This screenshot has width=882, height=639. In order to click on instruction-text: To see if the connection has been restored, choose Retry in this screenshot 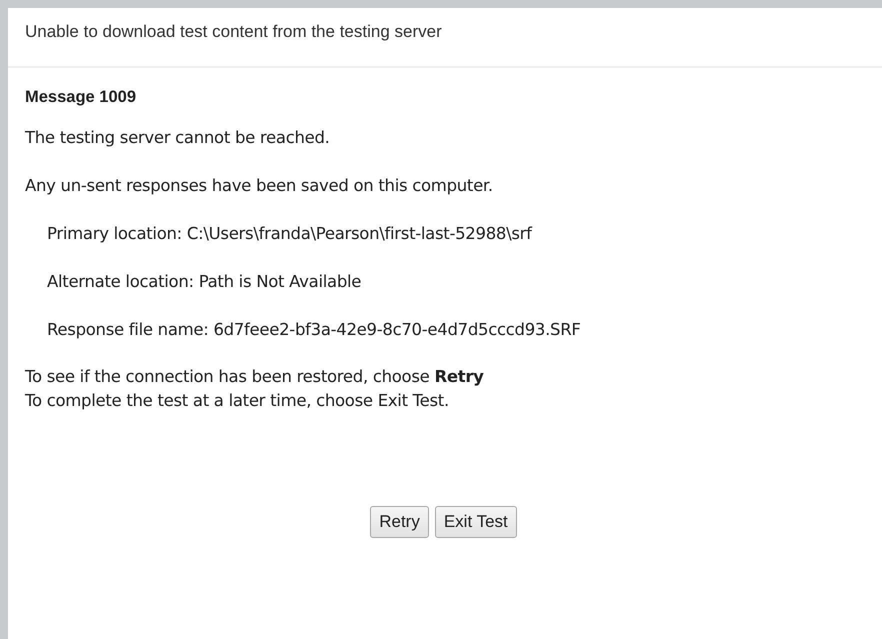, I will do `click(255, 377)`.